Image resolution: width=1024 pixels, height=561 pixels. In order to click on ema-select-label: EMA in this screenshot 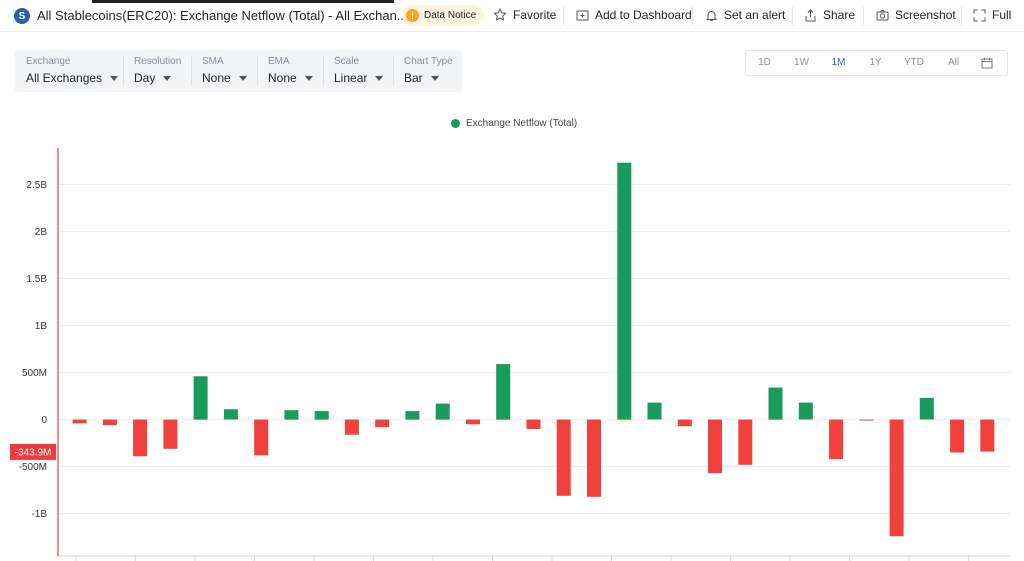, I will do `click(279, 61)`.